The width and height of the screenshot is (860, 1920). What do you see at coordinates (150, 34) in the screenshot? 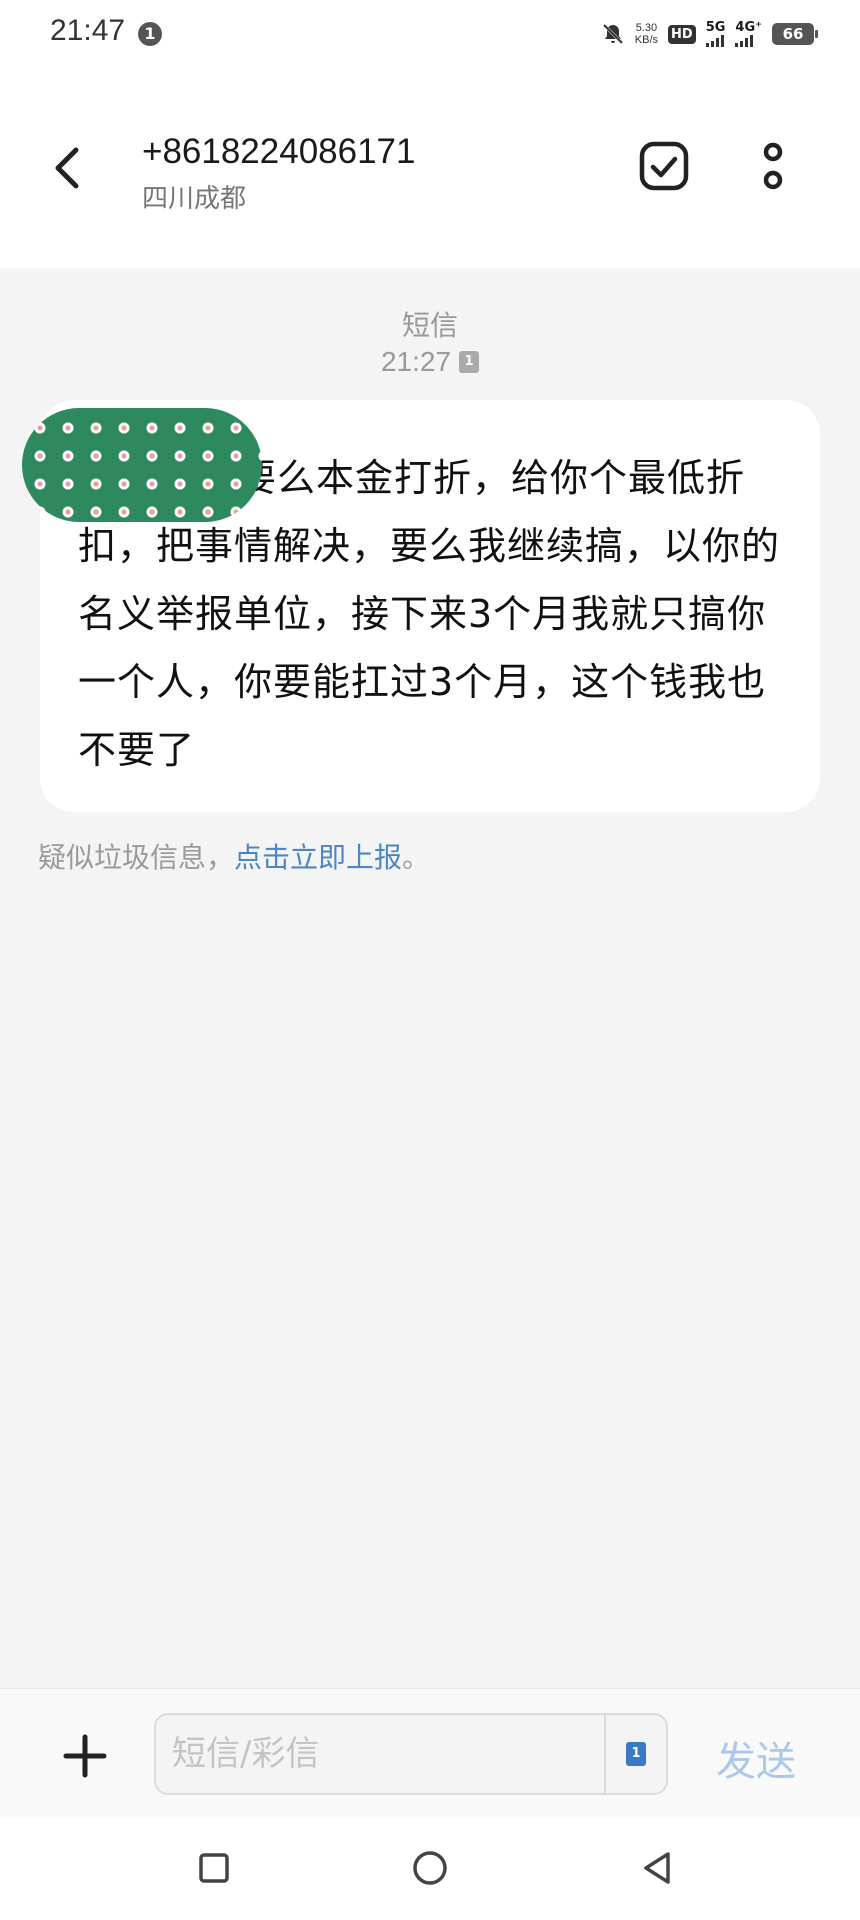
I see `notification-badge: 1` at bounding box center [150, 34].